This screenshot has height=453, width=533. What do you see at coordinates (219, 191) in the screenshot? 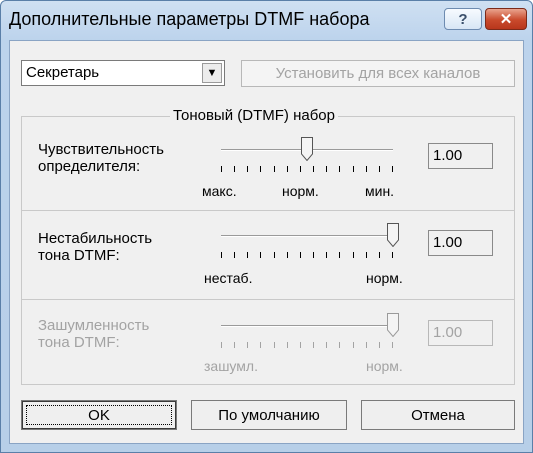
I see `sensitivity-mark-max: макс.` at bounding box center [219, 191].